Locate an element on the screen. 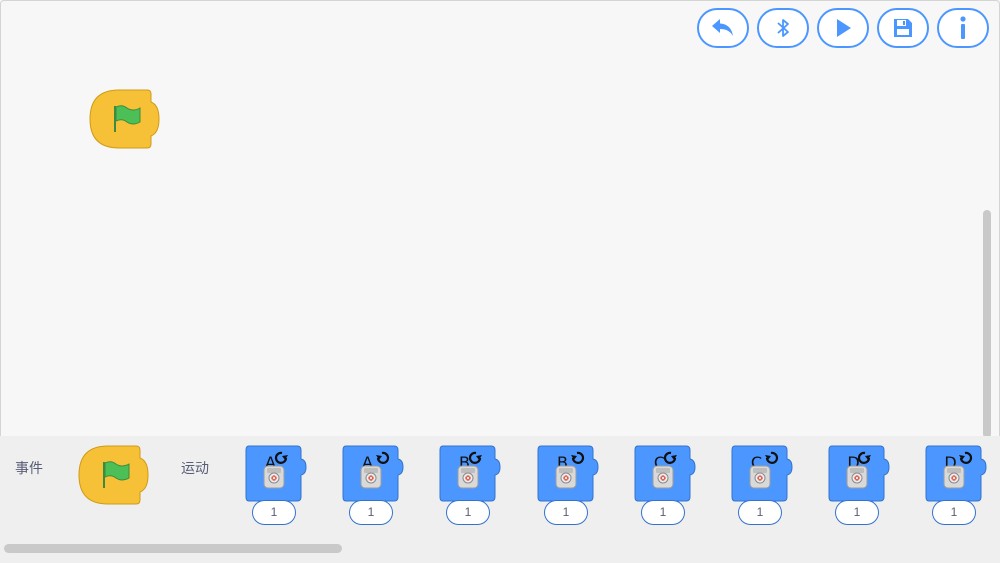 Image resolution: width=1000 pixels, height=563 pixels. toolbar is located at coordinates (843, 28).